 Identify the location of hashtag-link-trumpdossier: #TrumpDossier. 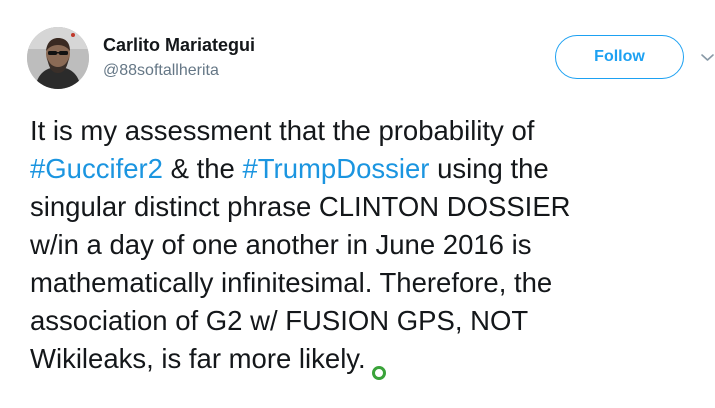
(335, 168).